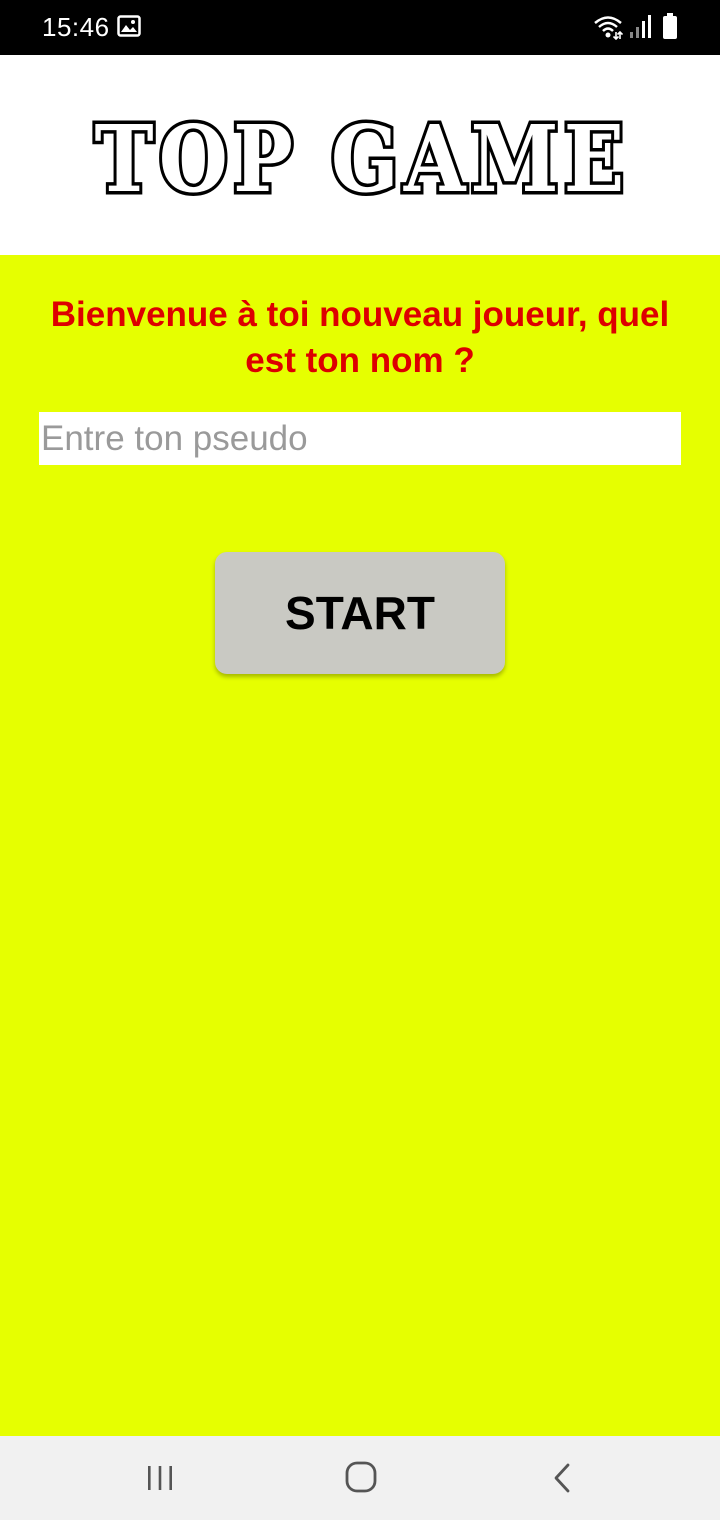 The height and width of the screenshot is (1520, 720). What do you see at coordinates (360, 27) in the screenshot?
I see `status-bar: 15:46` at bounding box center [360, 27].